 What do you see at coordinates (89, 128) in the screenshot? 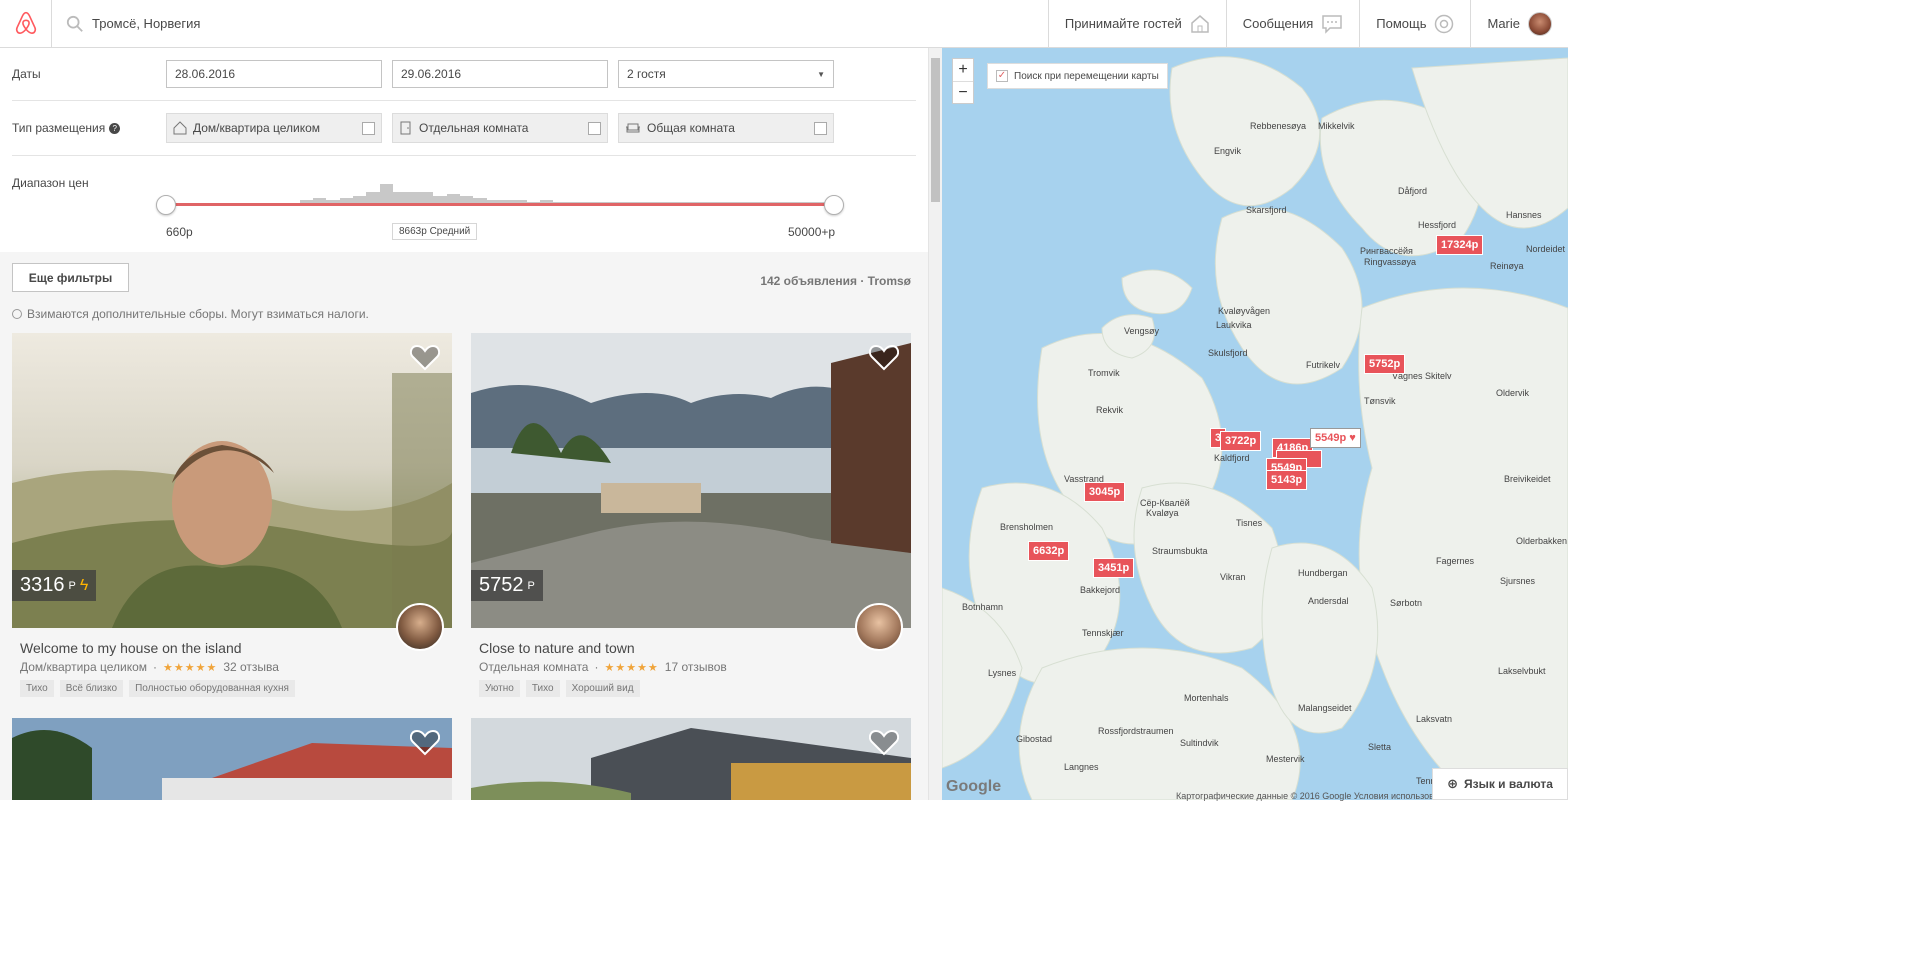
I see `room-type-label-wrap: Тип размещения?` at bounding box center [89, 128].